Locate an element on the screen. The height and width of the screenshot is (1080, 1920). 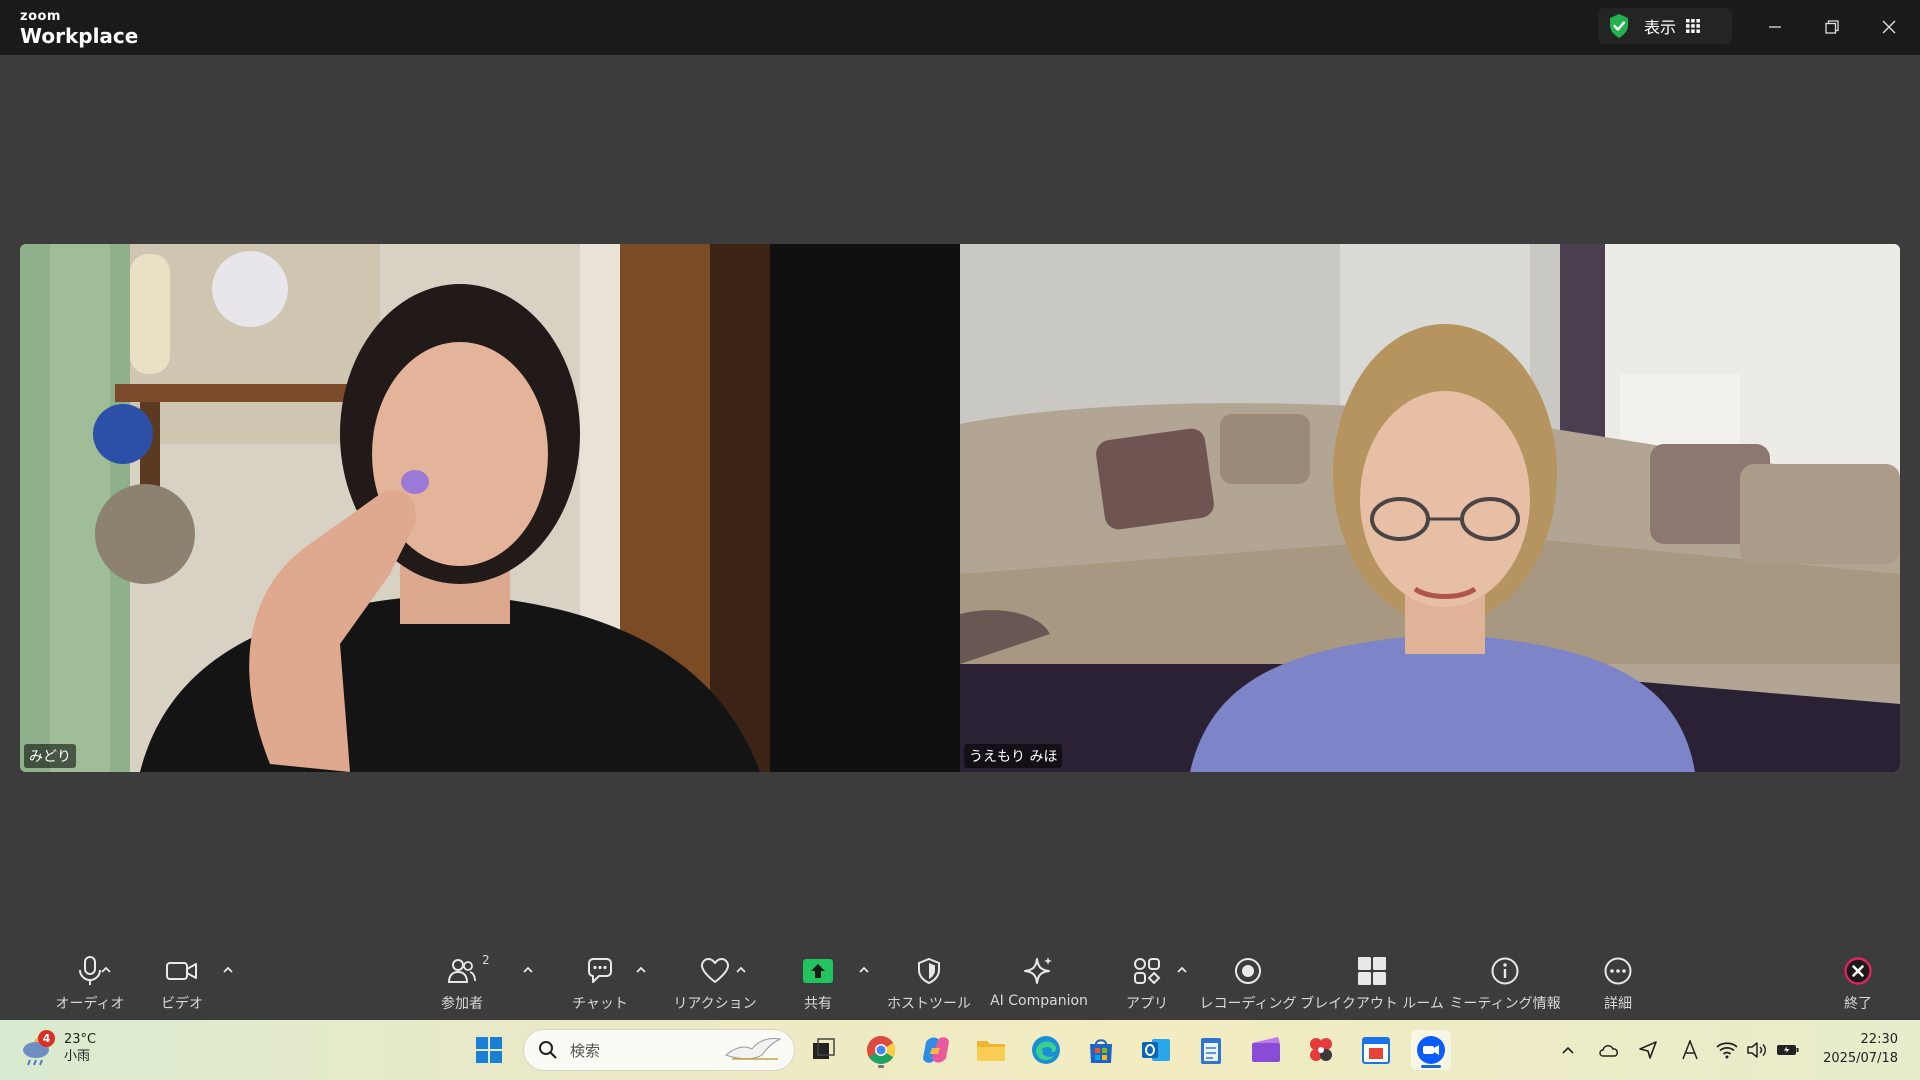
taskbar-notepad is located at coordinates (1211, 1050).